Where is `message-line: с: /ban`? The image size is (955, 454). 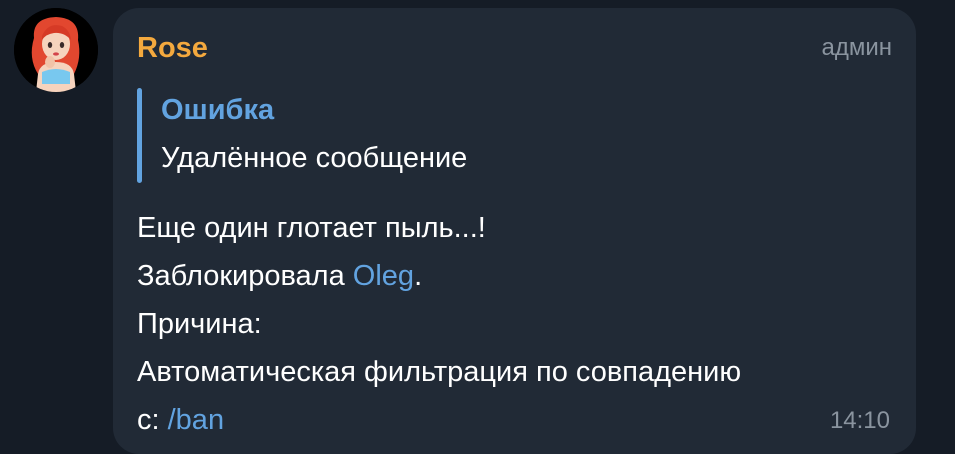 message-line: с: /ban is located at coordinates (517, 420).